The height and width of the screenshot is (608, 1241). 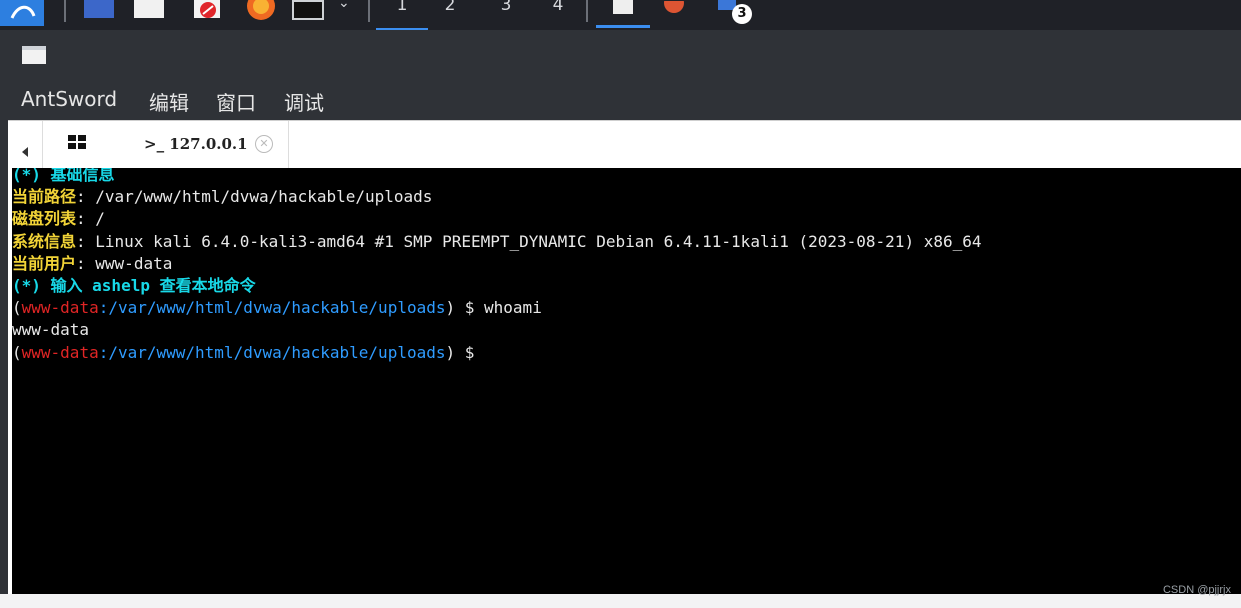 I want to click on grid-icon, so click(x=77, y=142).